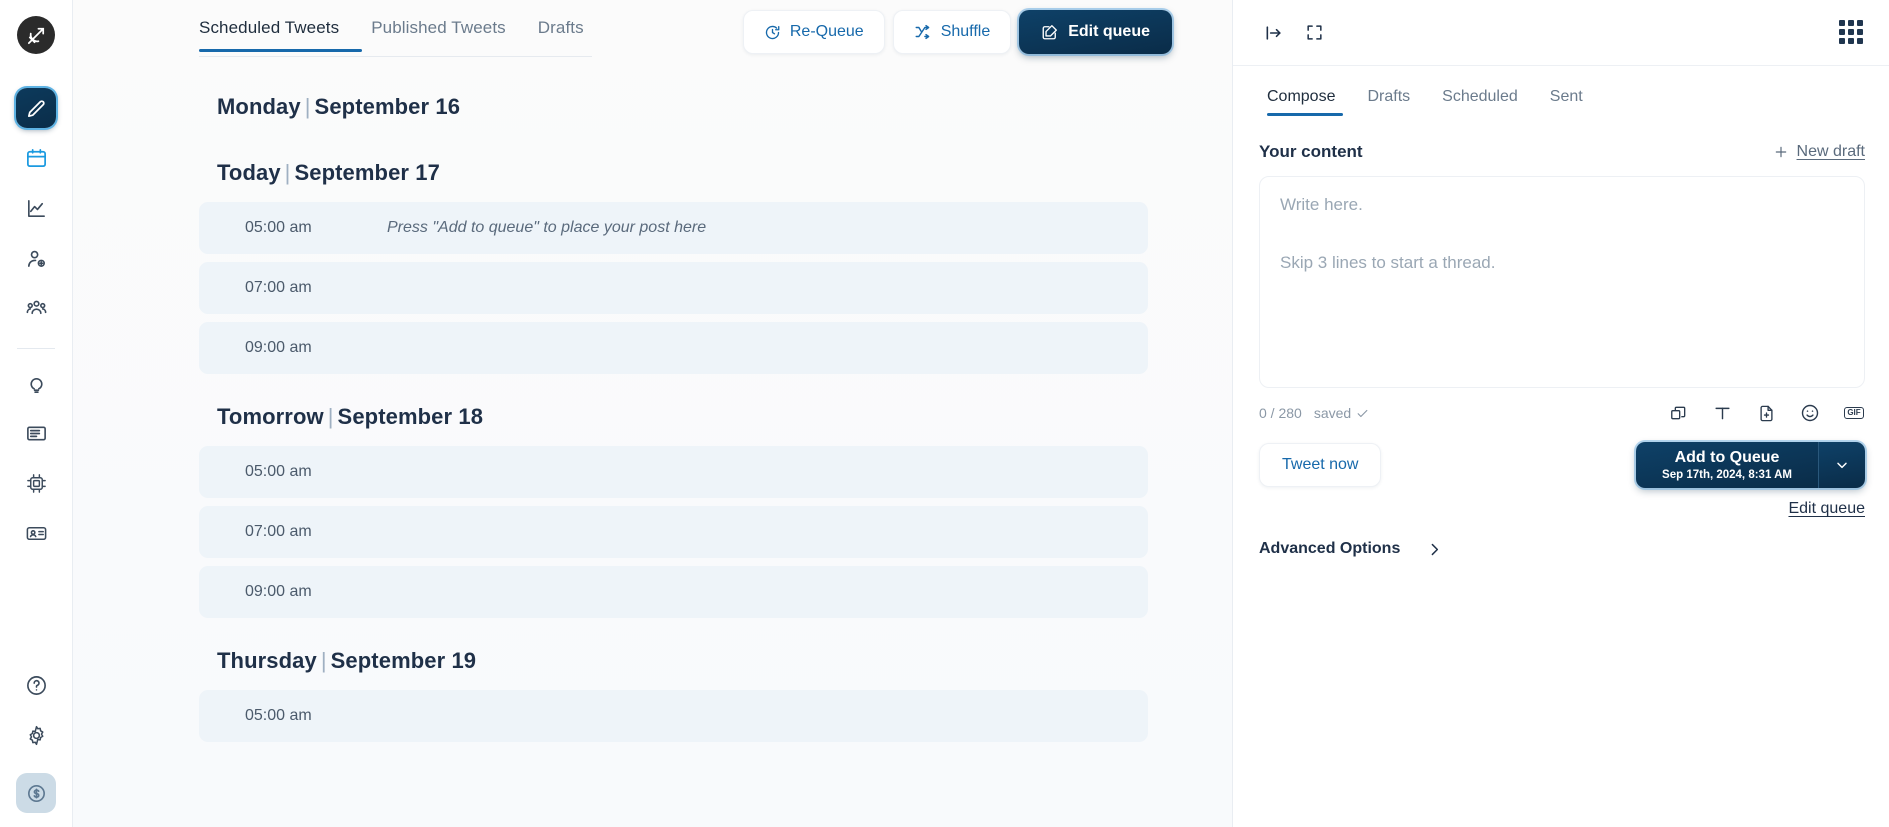 The width and height of the screenshot is (1889, 827). Describe the element at coordinates (1561, 503) in the screenshot. I see `edit-queue-link: Edit queue` at that location.